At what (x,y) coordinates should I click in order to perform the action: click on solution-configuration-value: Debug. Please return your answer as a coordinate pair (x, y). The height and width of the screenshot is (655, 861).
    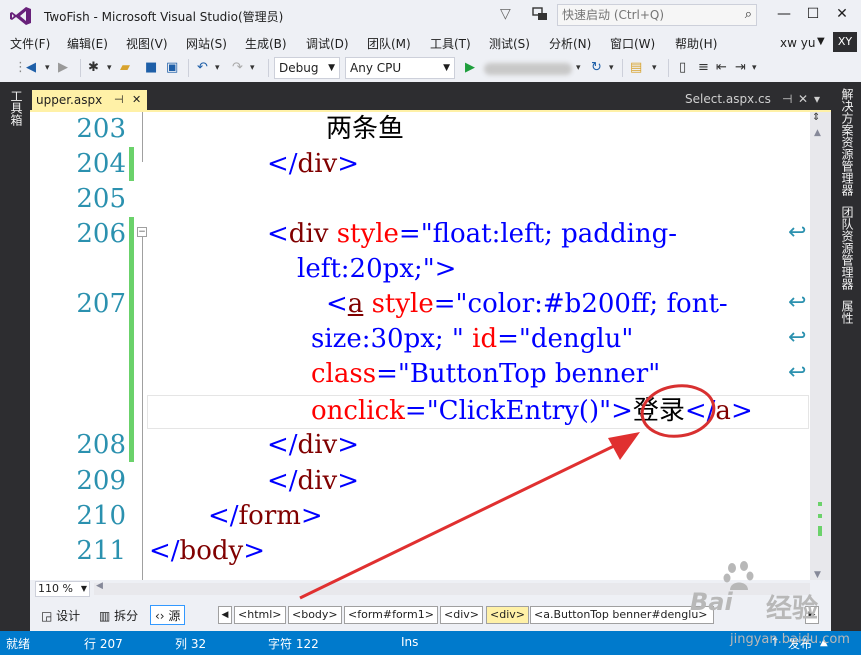
    Looking at the image, I should click on (299, 68).